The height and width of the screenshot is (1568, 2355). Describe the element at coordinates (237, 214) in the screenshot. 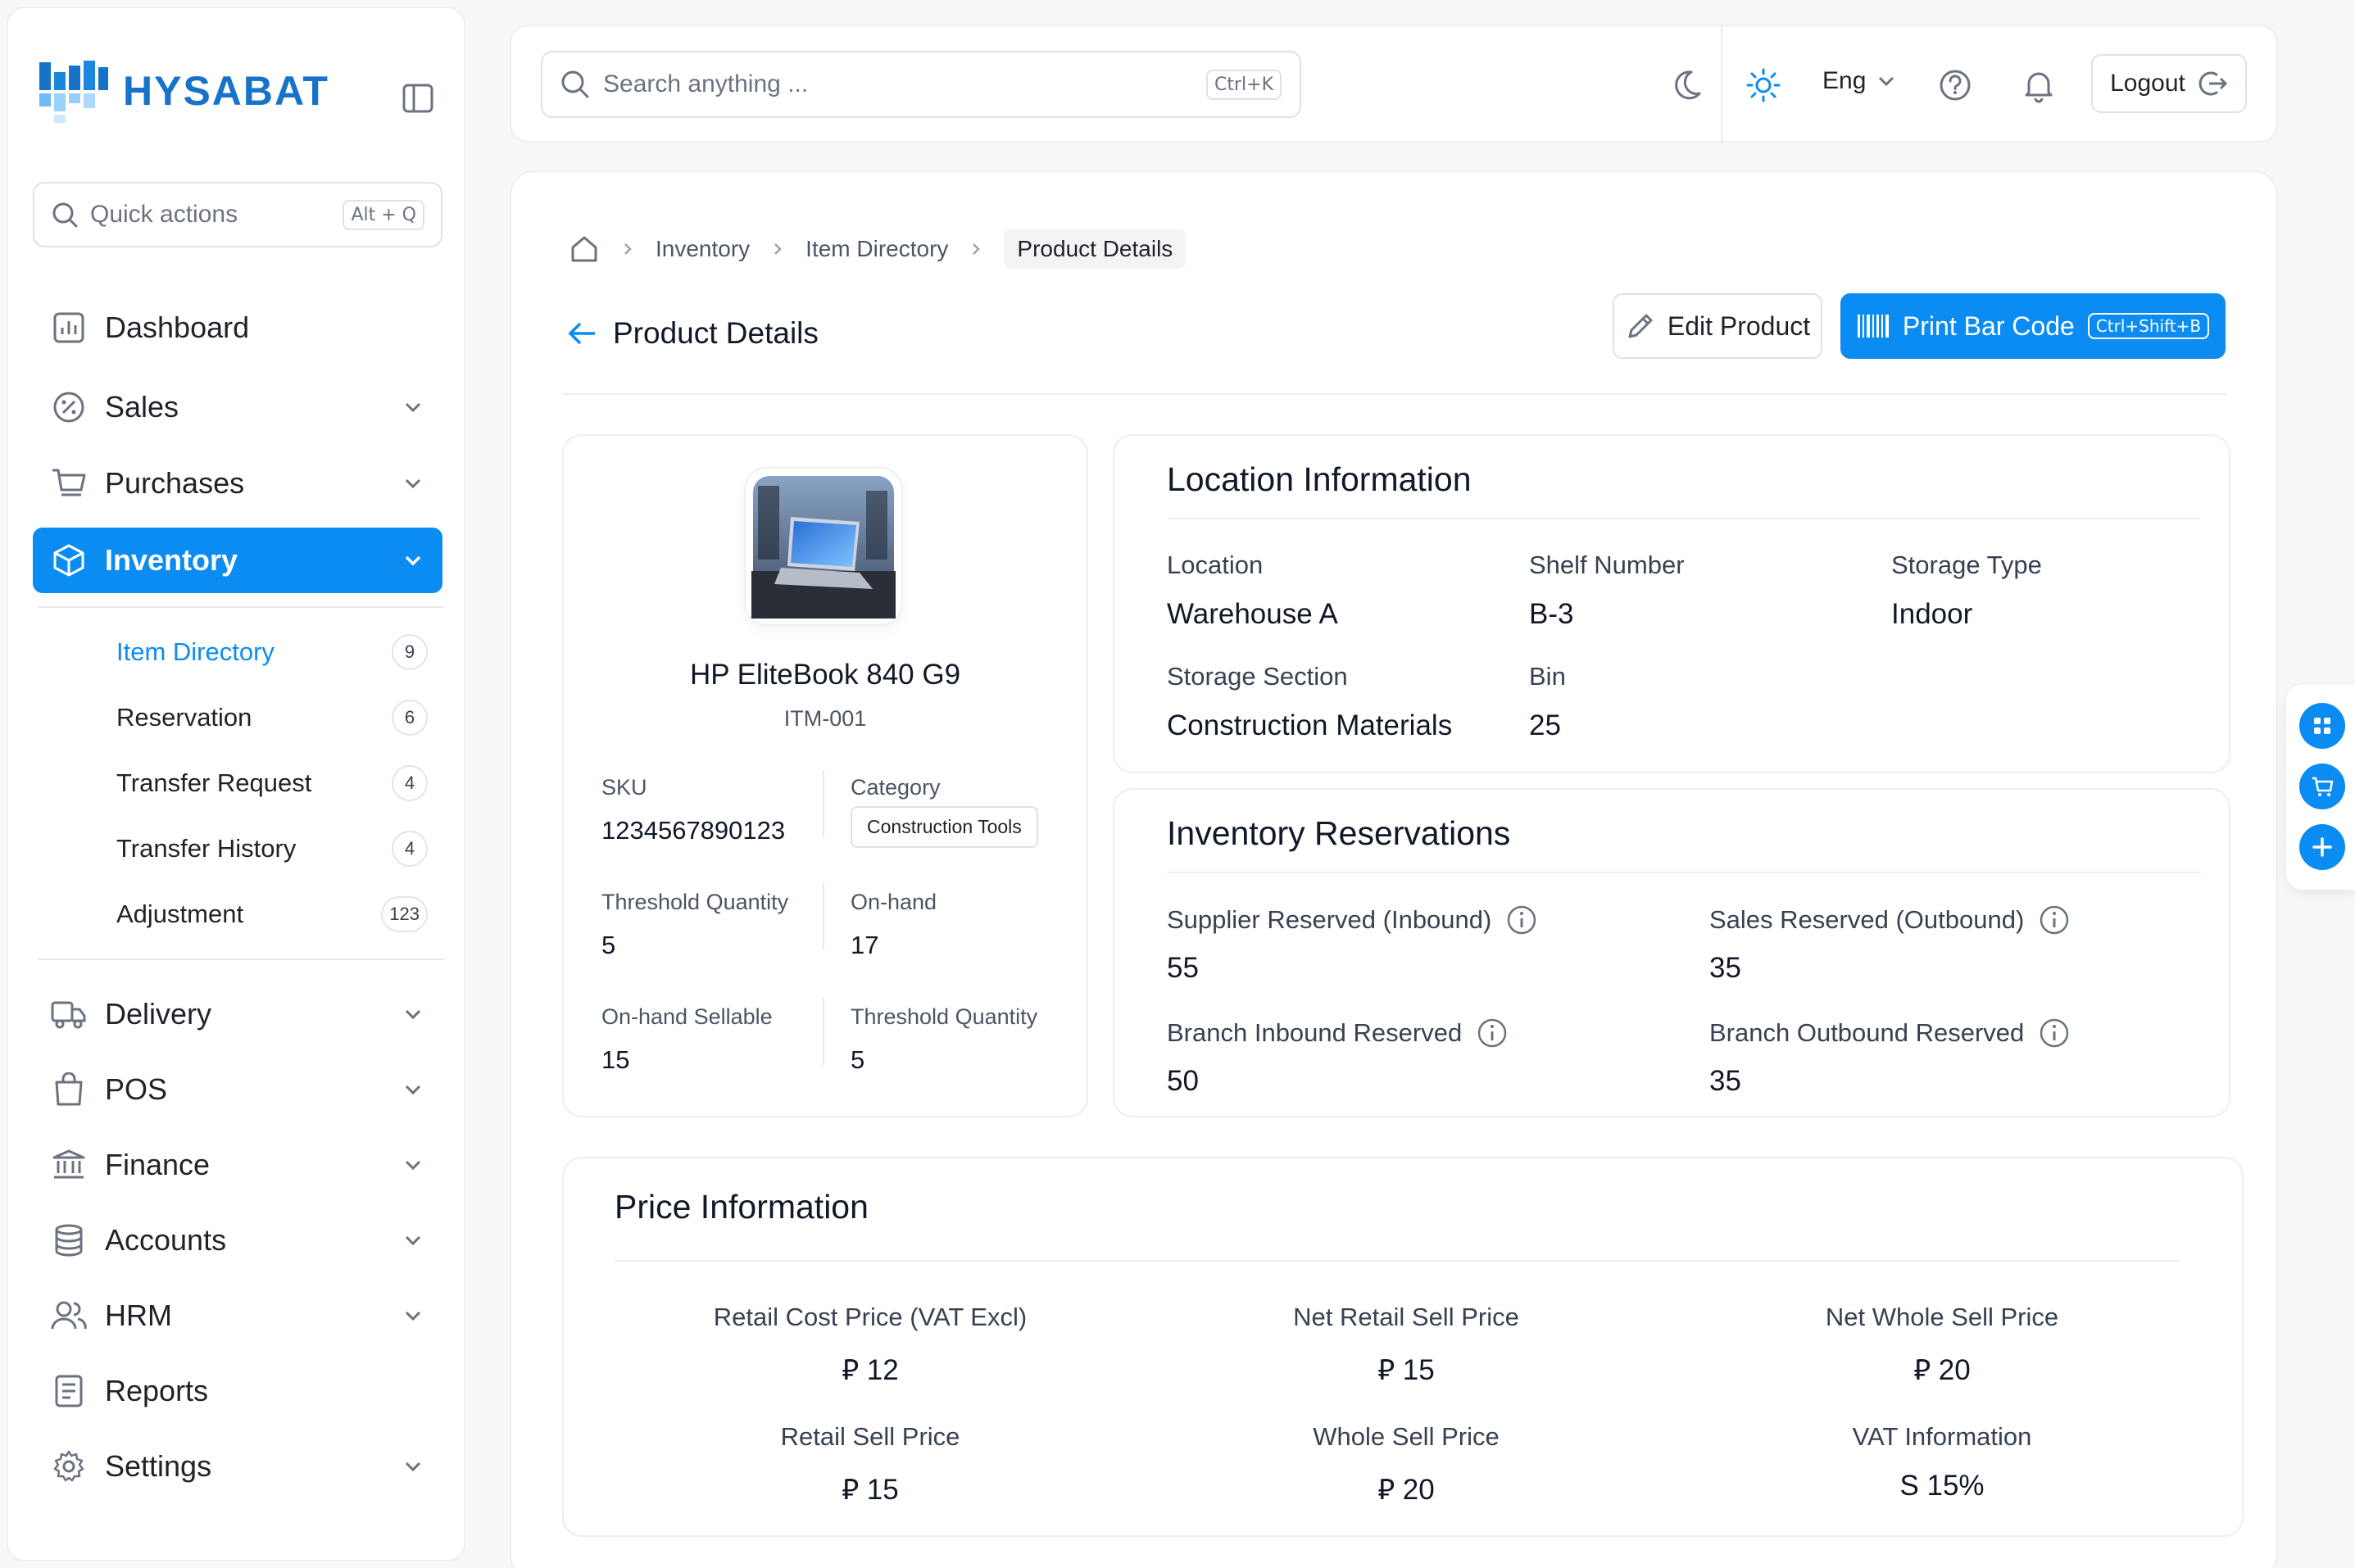

I see `quick-actions-input: Quick actions Alt + Q` at that location.